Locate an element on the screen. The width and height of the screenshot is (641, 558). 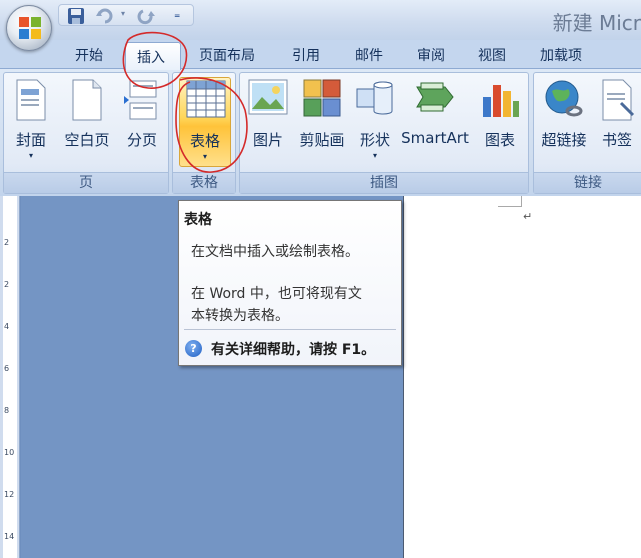
tooltip-line: 在文档中插入或绘制表格。 is located at coordinates (275, 252).